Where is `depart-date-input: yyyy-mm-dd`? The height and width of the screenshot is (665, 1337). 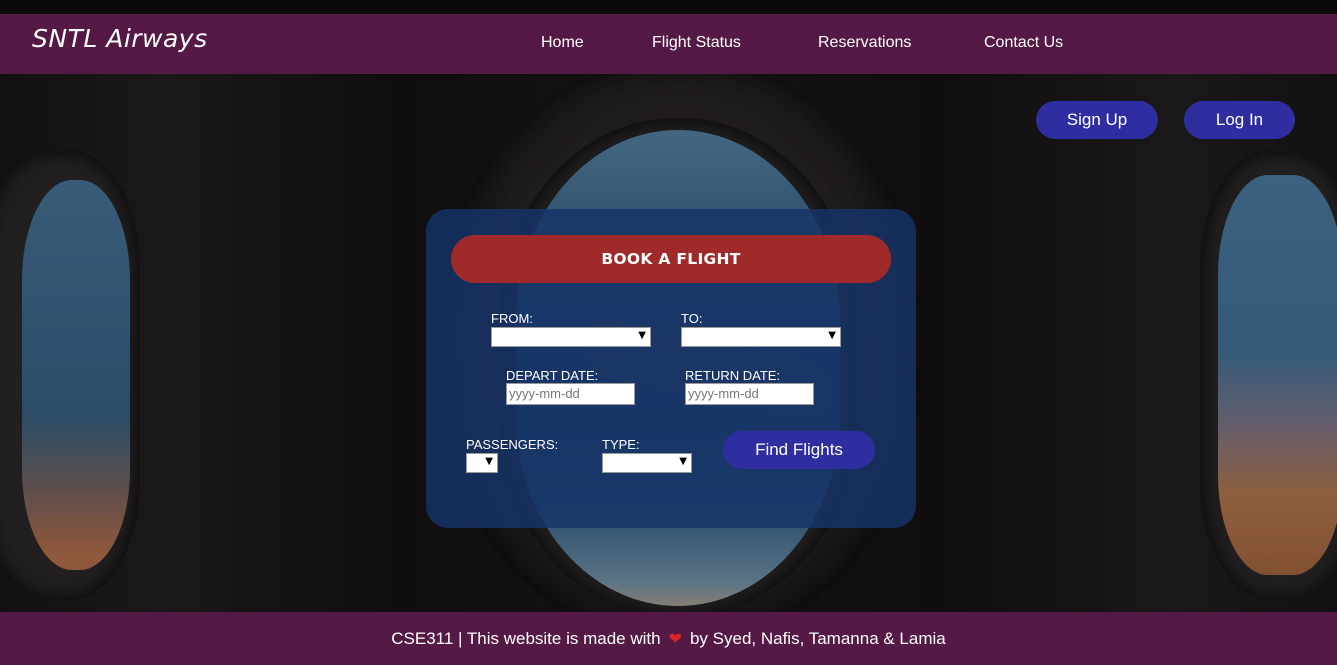 depart-date-input: yyyy-mm-dd is located at coordinates (570, 394).